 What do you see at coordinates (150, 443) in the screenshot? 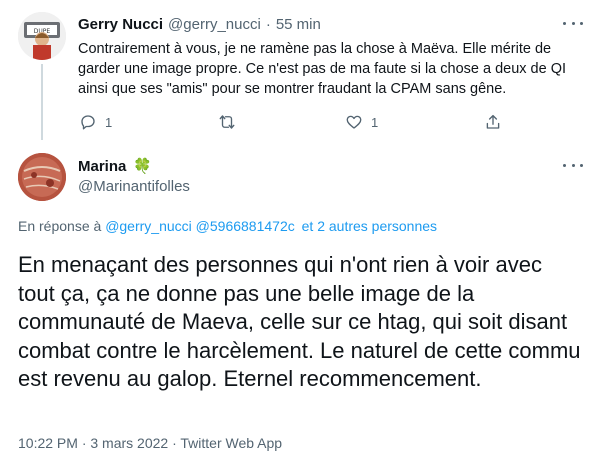
I see `tweet-meta: 10:22 PM · 3 mars 2022 · Twitter Web App` at bounding box center [150, 443].